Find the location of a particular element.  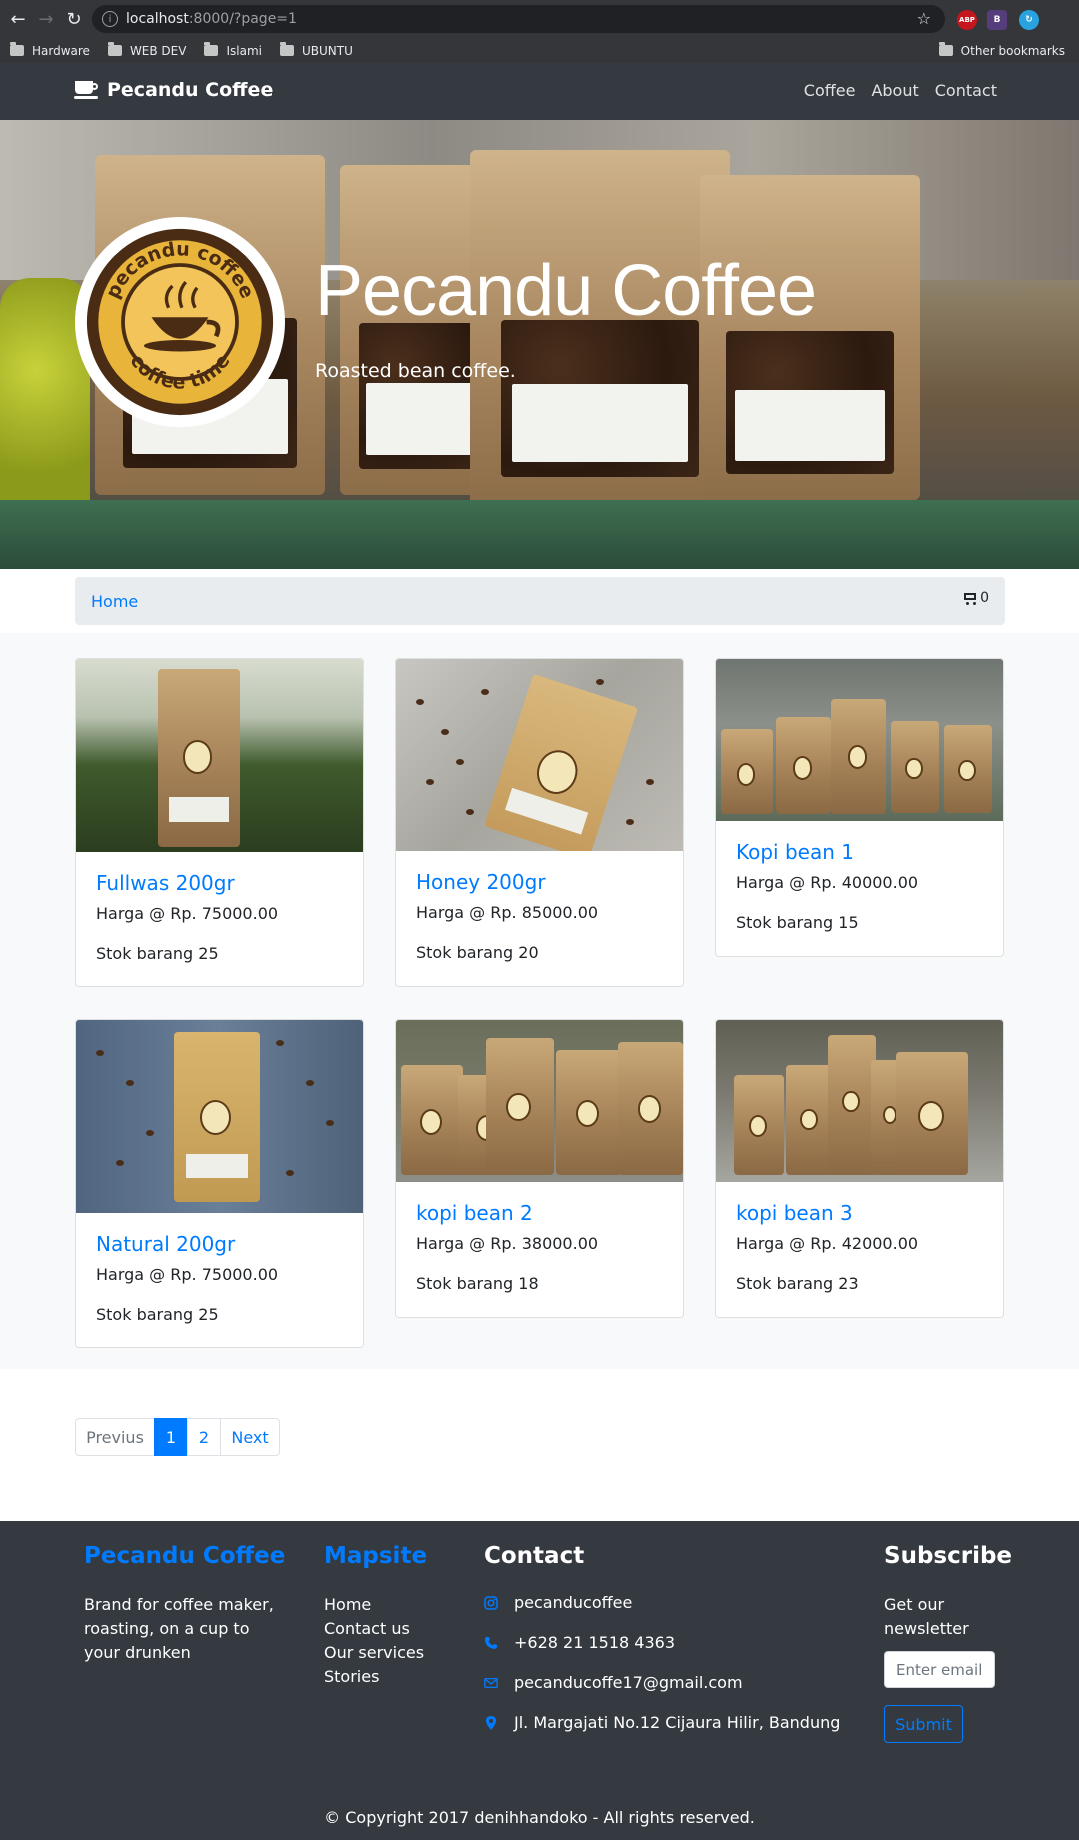

adblock-plus-icon: ABP is located at coordinates (967, 20).